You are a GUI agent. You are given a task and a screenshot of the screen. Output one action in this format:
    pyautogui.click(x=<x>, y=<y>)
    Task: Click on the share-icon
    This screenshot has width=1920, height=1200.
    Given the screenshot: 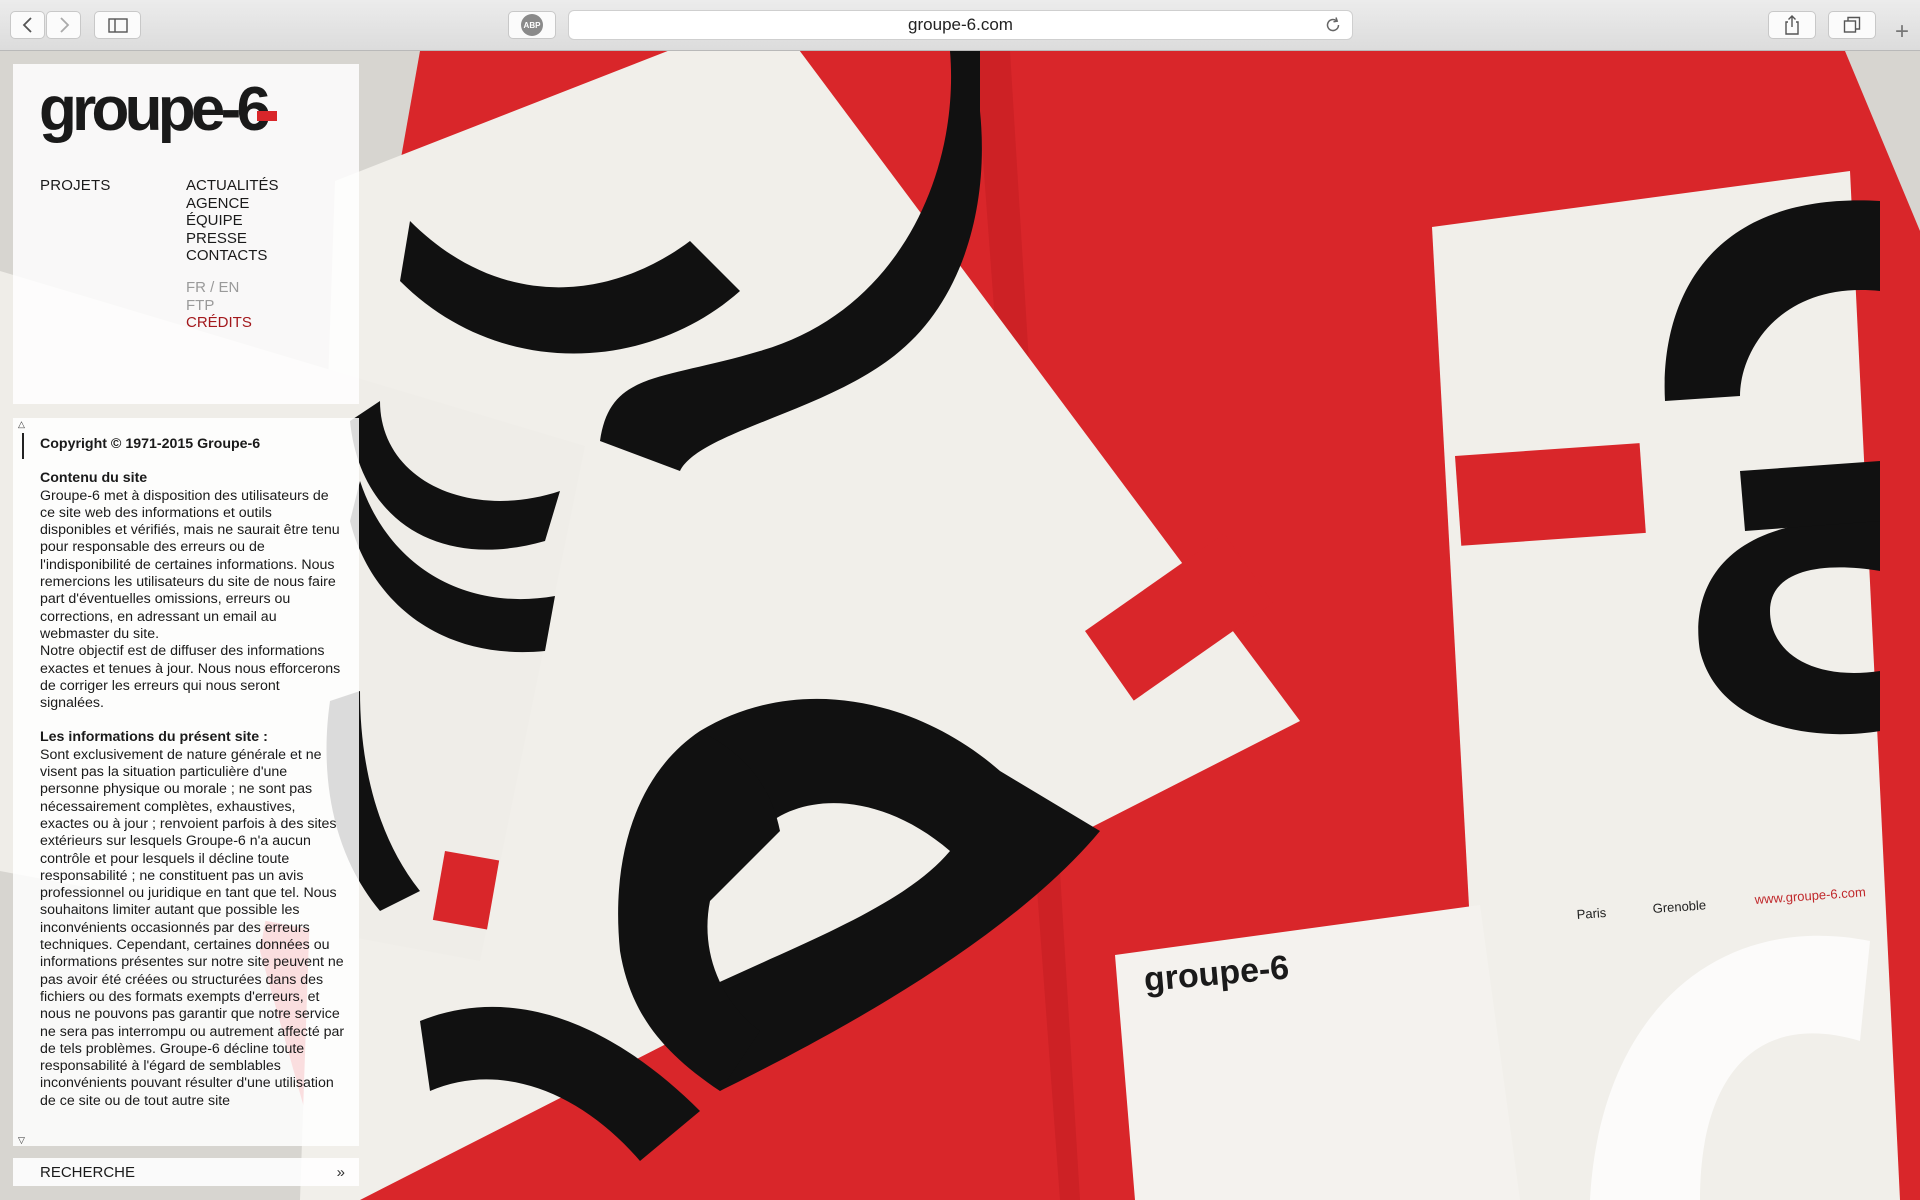 What is the action you would take?
    pyautogui.click(x=1792, y=25)
    